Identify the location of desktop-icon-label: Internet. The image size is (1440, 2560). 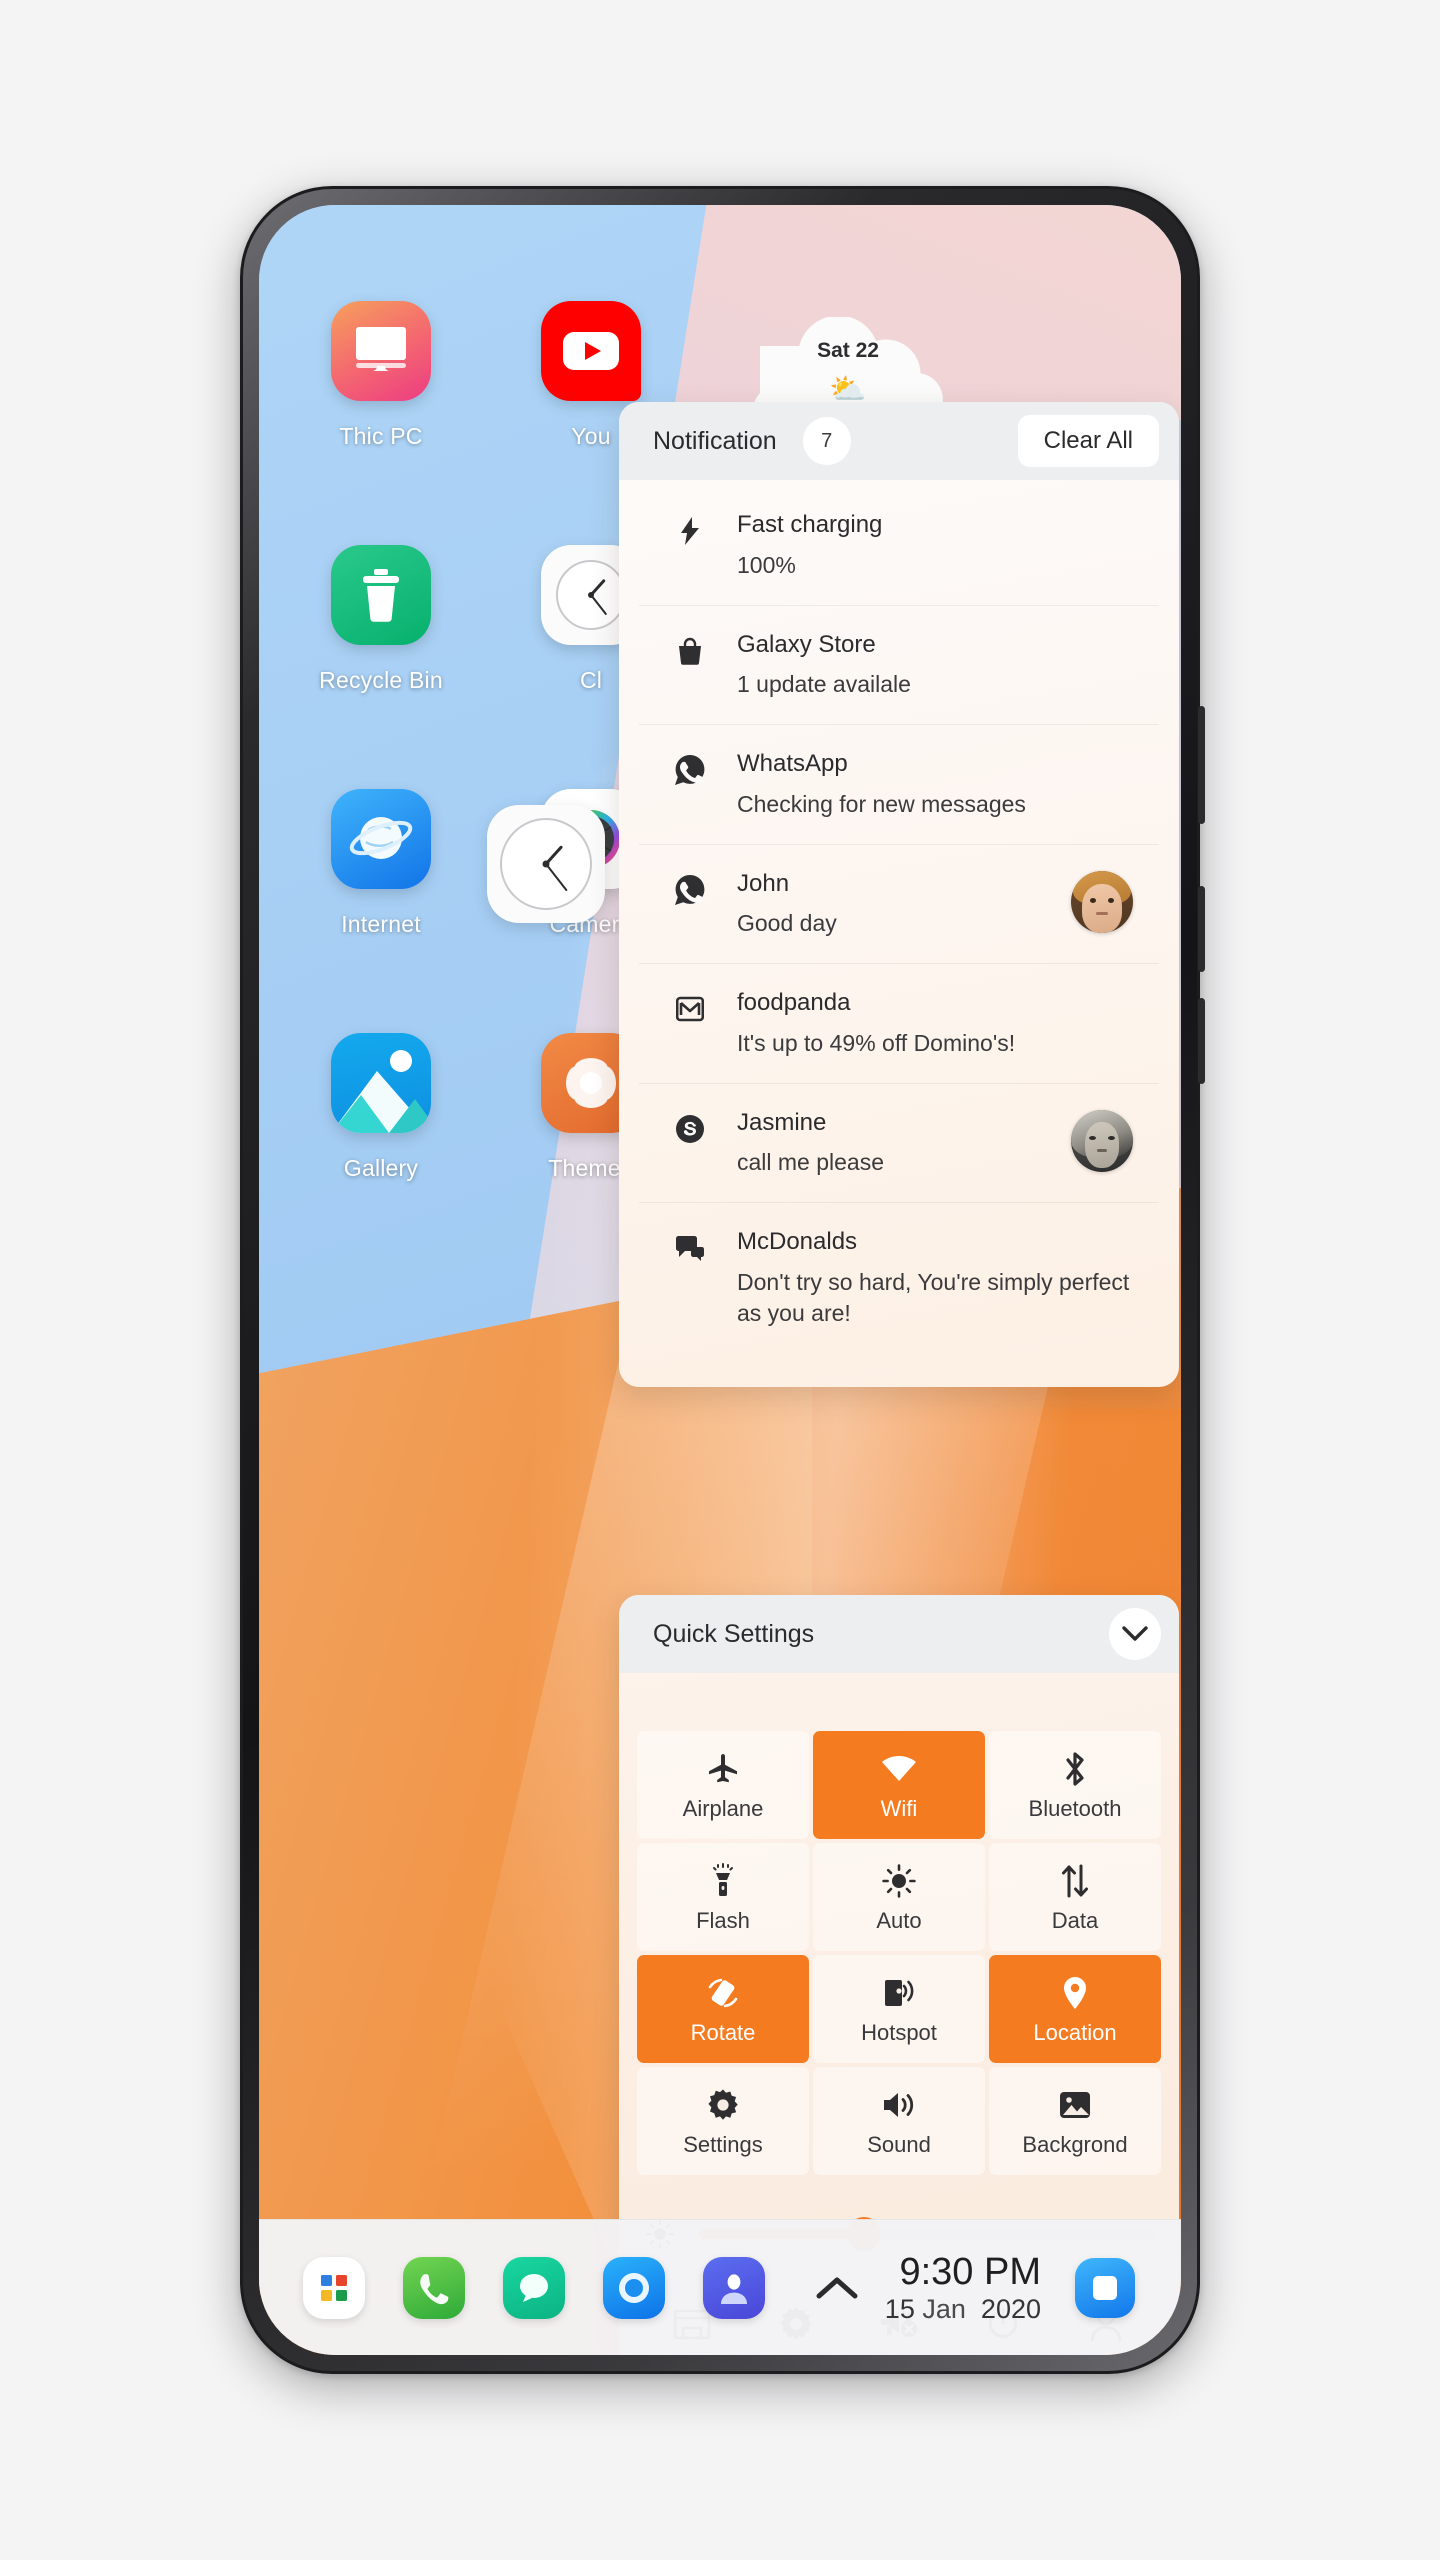
(381, 924).